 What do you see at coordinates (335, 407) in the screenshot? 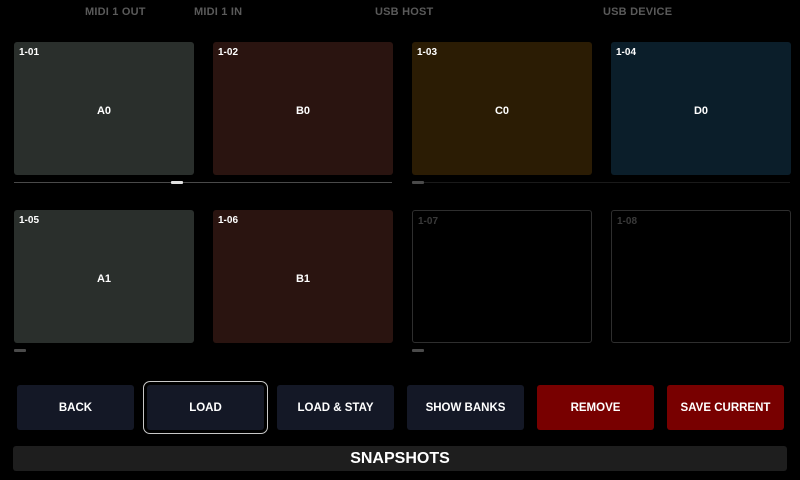
I see `load-stay-button: LOAD & STAY` at bounding box center [335, 407].